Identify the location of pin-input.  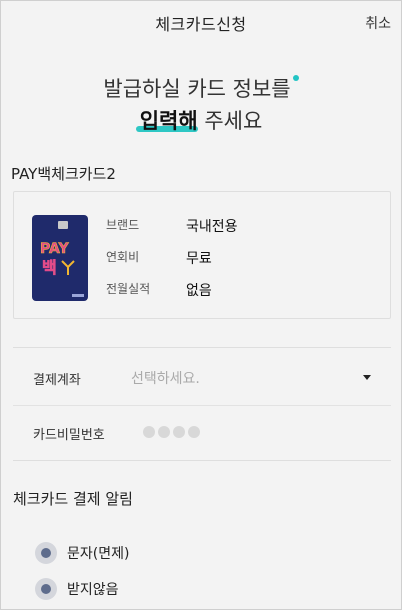
(171, 432).